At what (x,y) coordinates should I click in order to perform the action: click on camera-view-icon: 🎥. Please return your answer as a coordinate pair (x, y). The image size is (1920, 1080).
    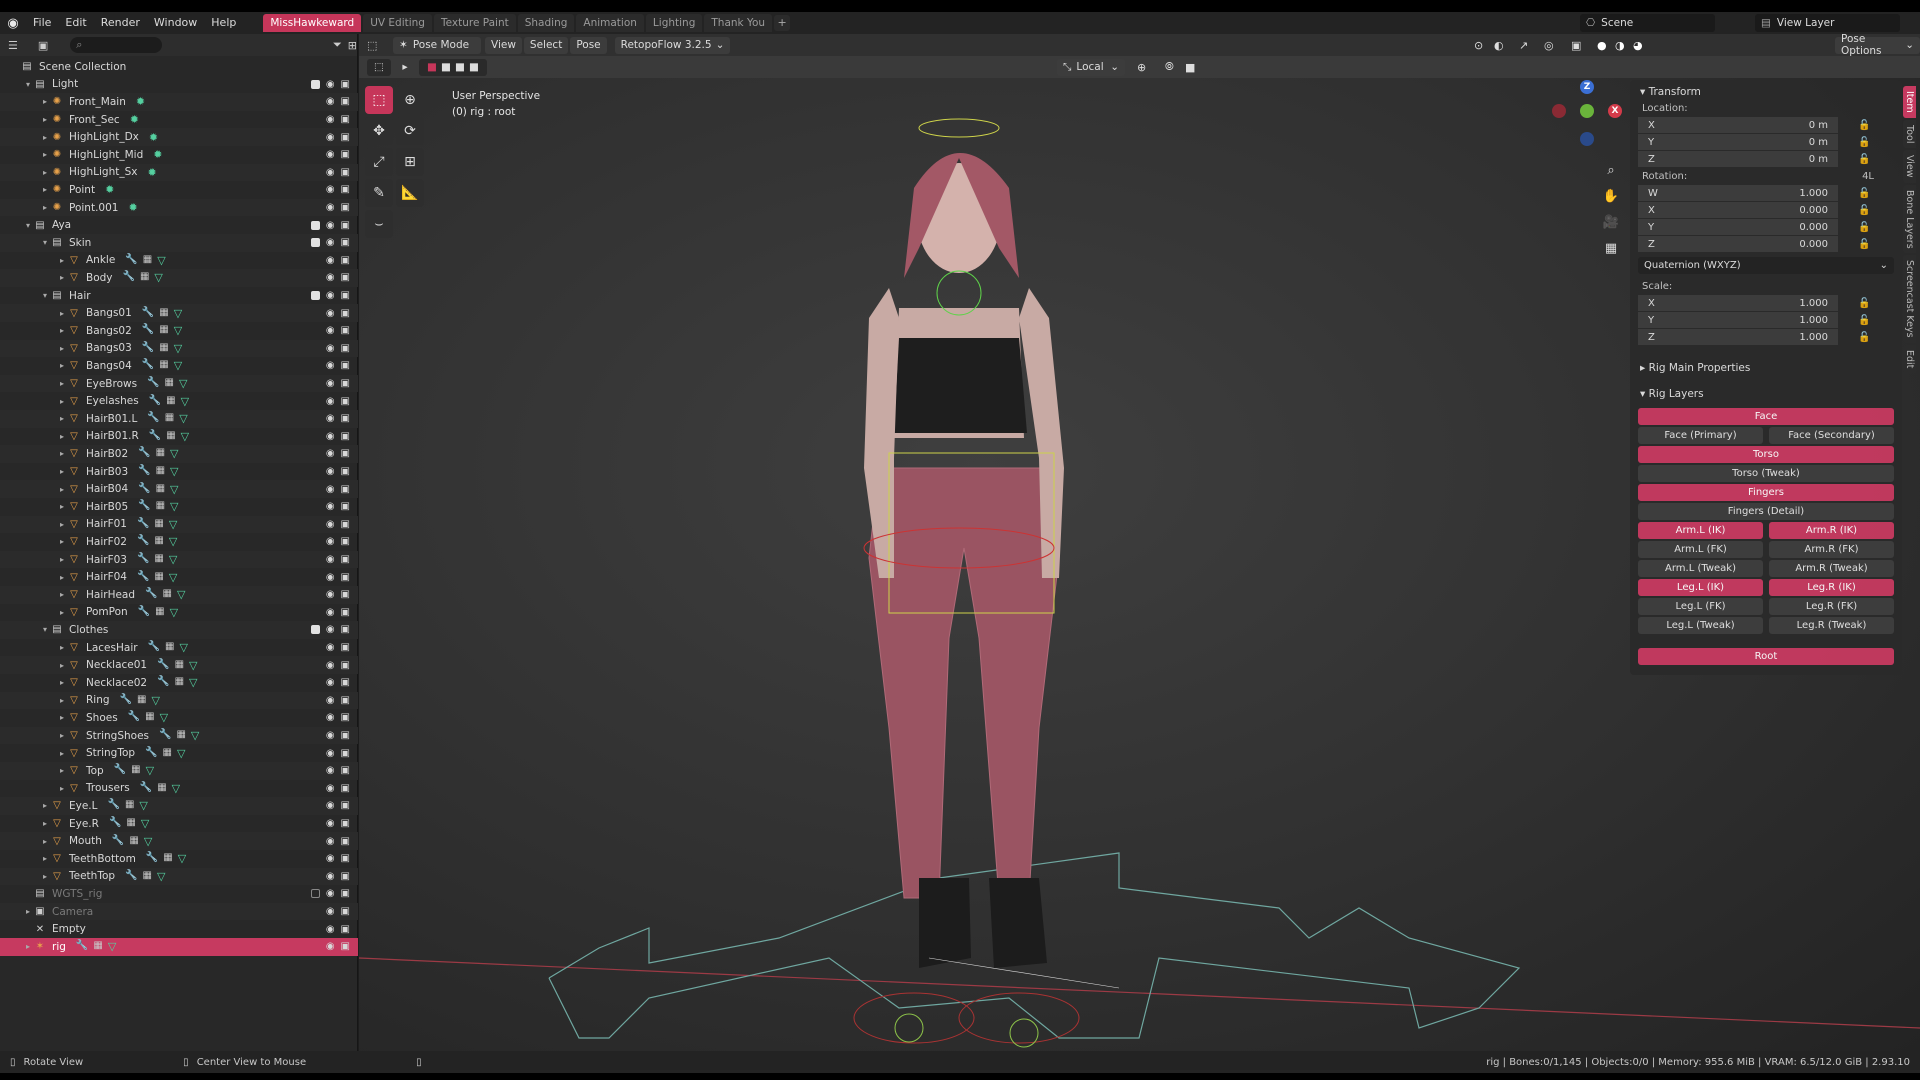
    Looking at the image, I should click on (1611, 222).